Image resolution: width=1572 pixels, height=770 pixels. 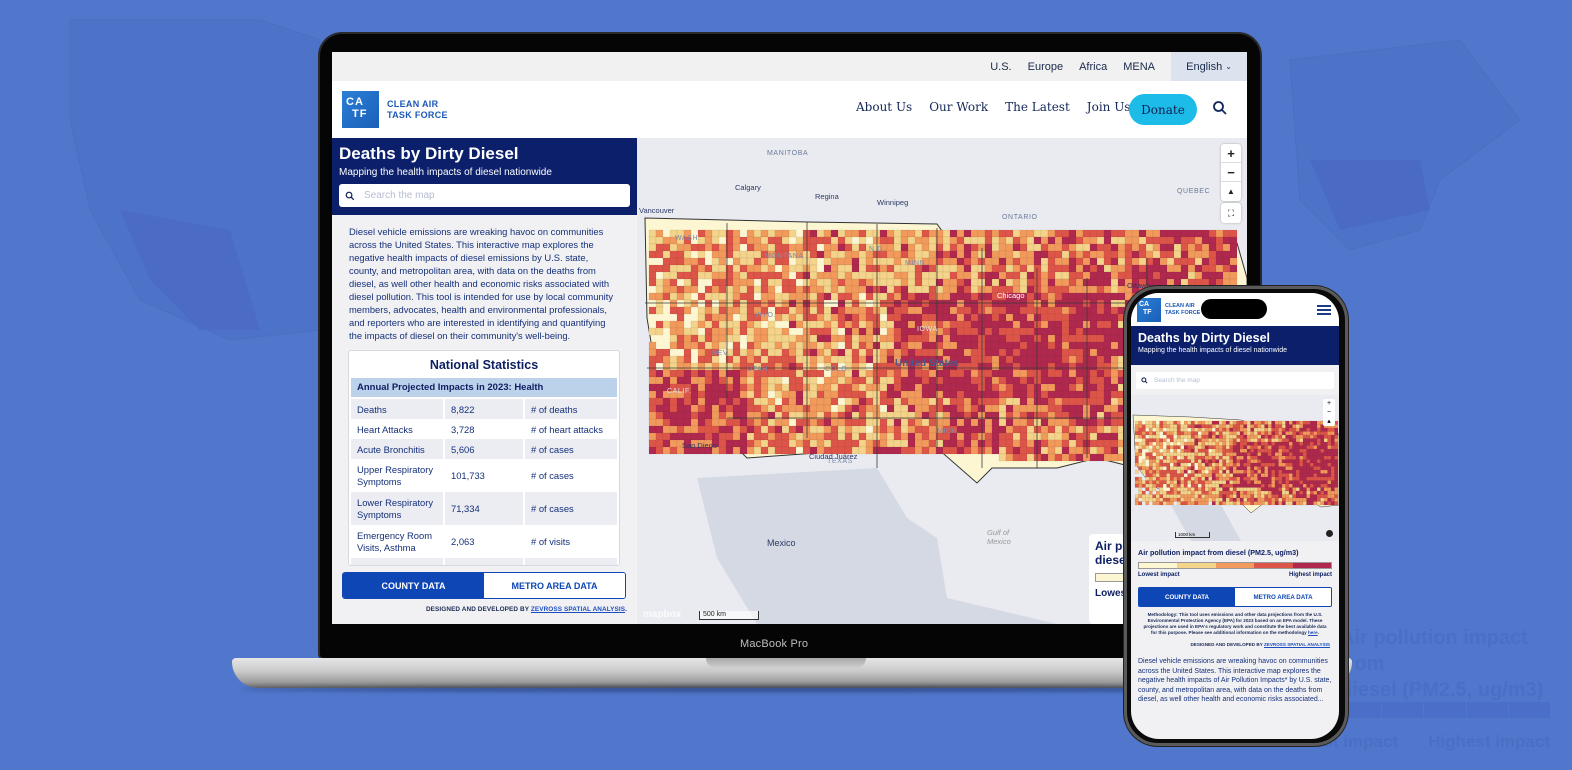 What do you see at coordinates (360, 109) in the screenshot?
I see `catf-logo: CA TF` at bounding box center [360, 109].